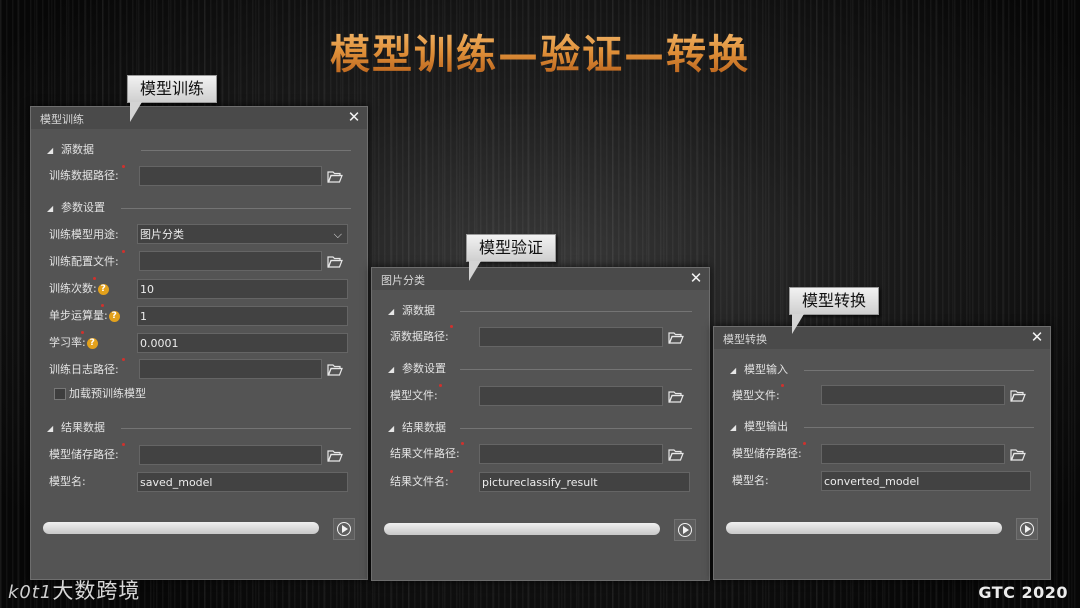 The image size is (1080, 608). I want to click on watermark-text: 大数跨境, so click(96, 591).